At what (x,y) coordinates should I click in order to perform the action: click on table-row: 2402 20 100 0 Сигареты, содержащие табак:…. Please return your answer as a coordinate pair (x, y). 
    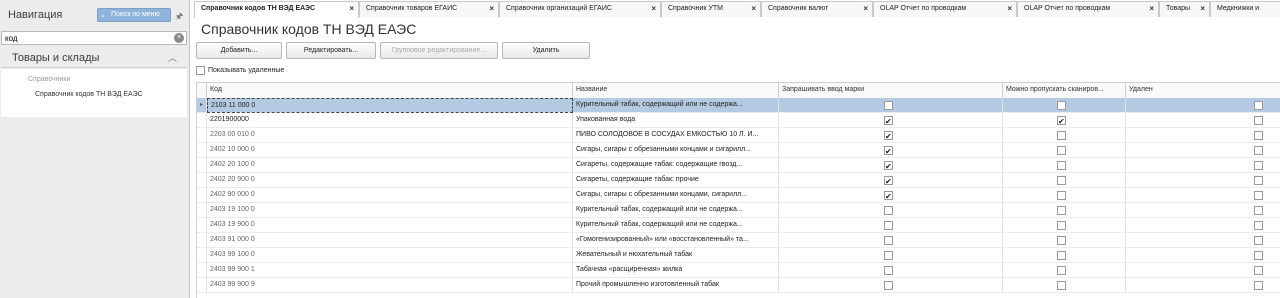
    Looking at the image, I should click on (738, 165).